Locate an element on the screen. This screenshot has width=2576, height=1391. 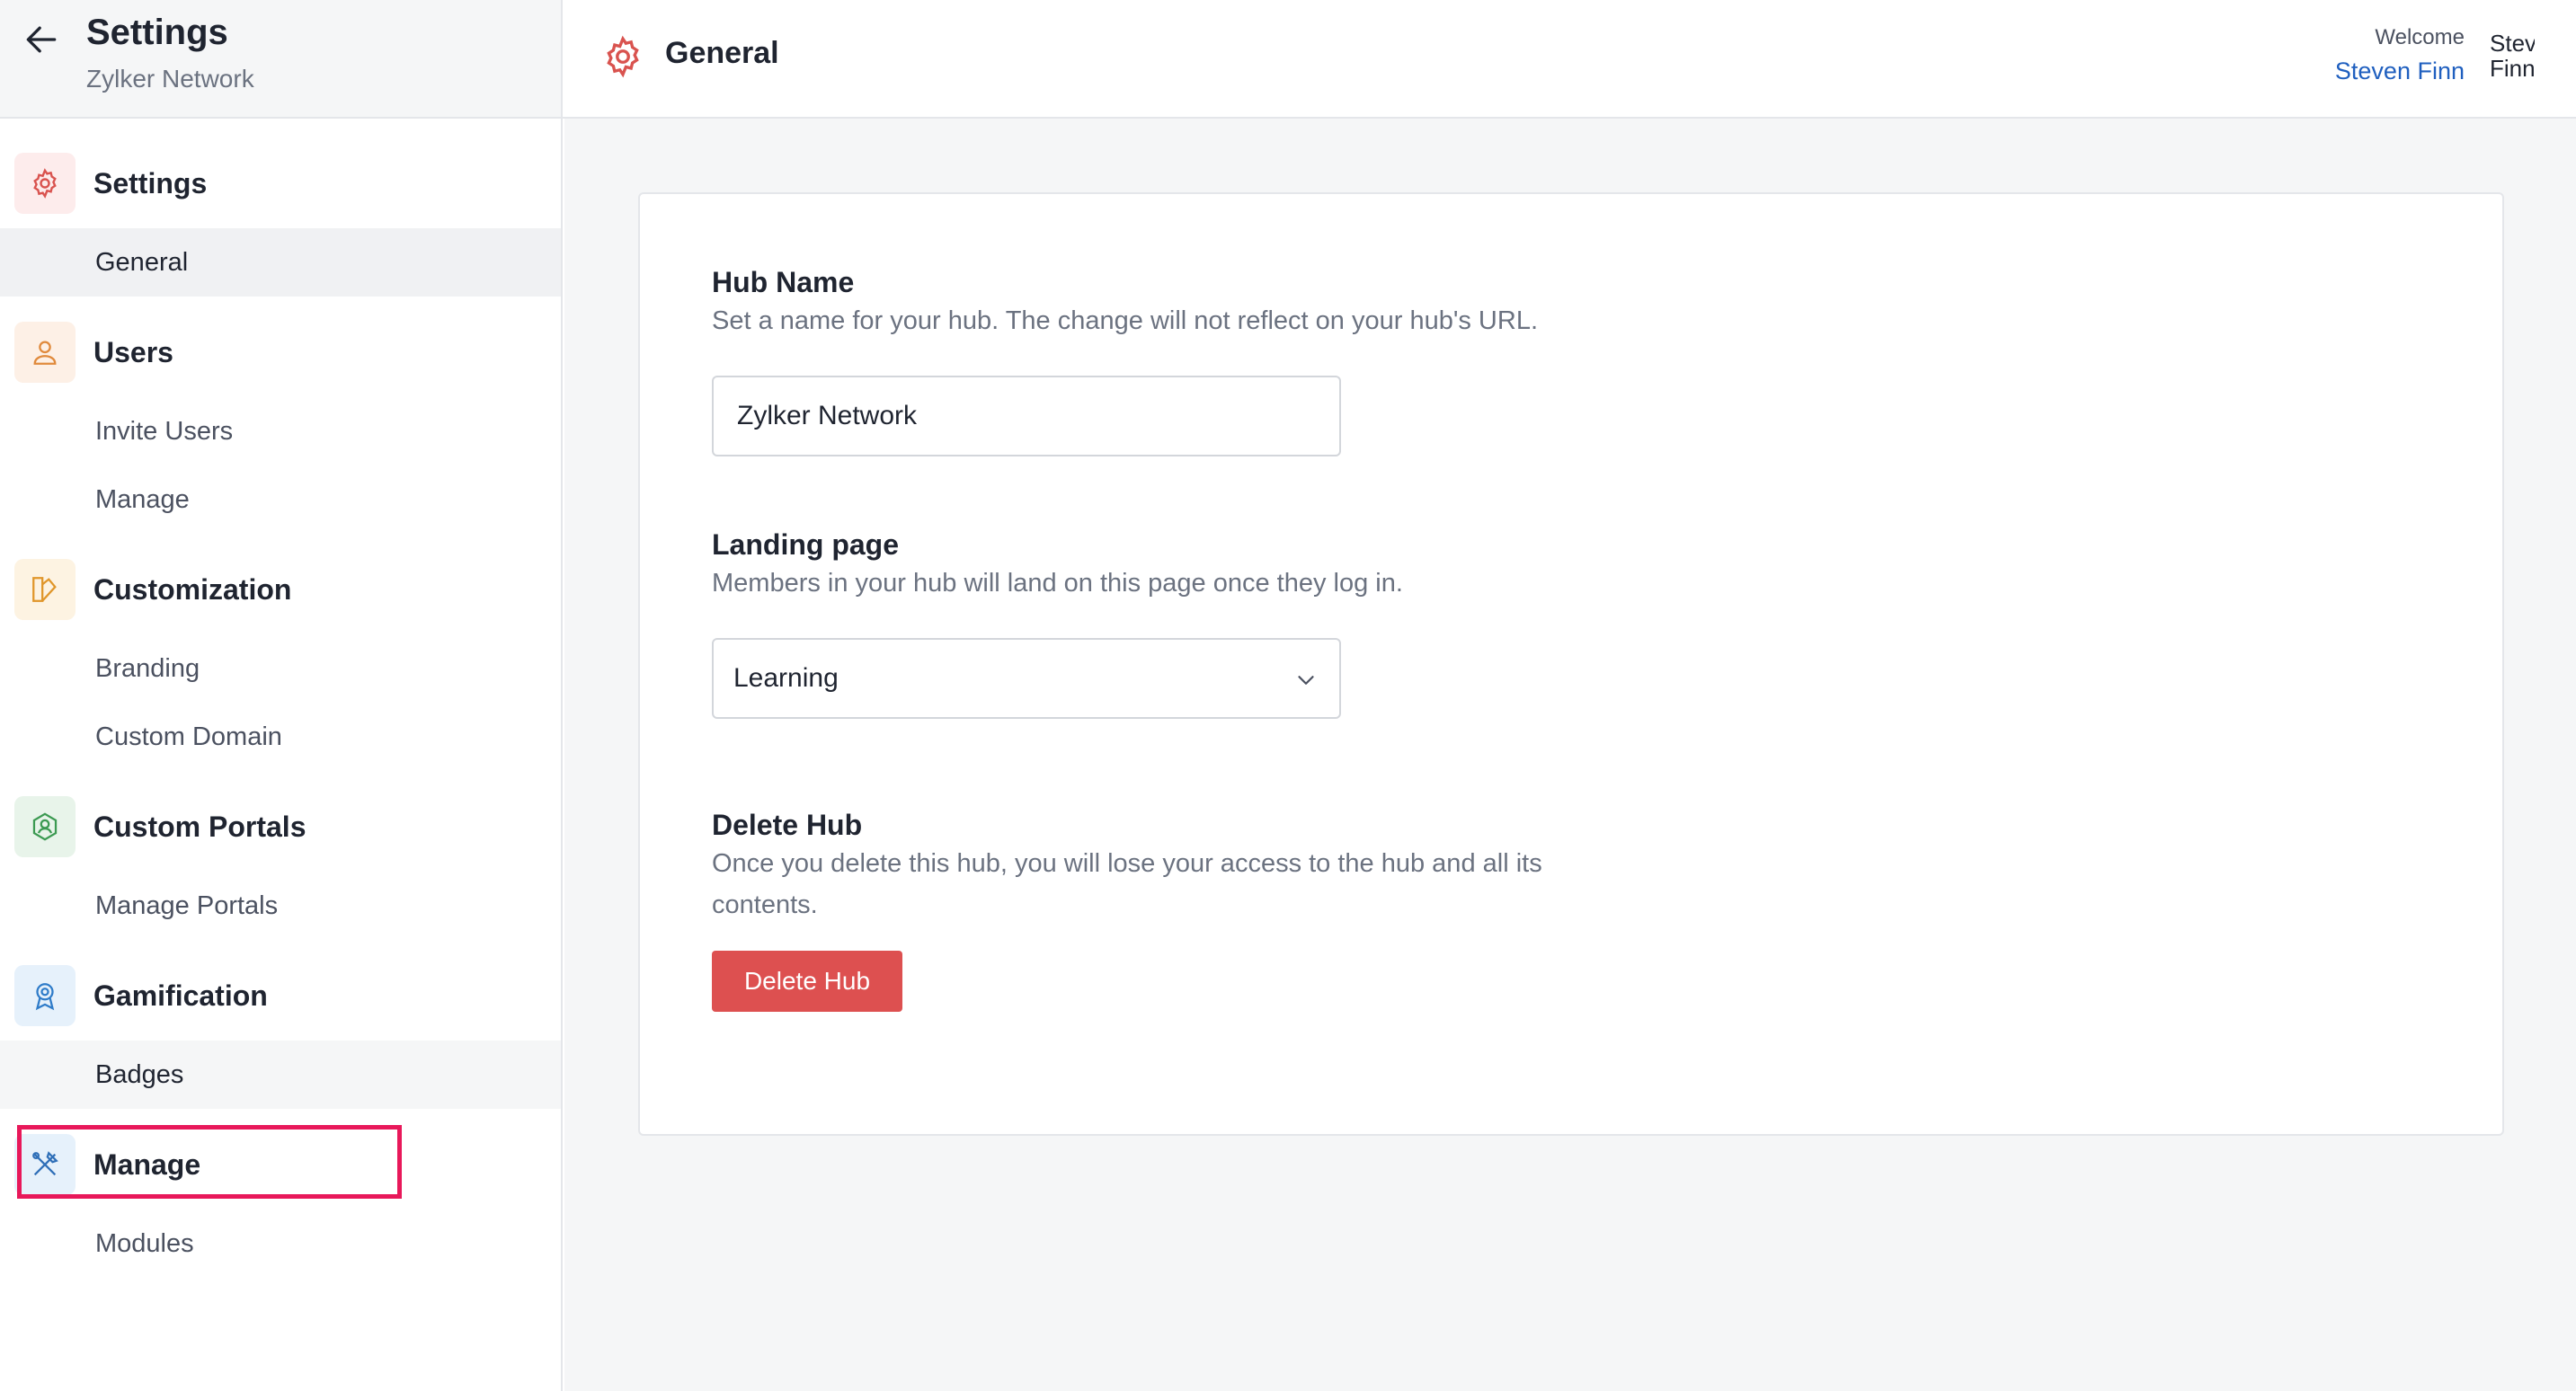
sidebar-item-label: Invite Users is located at coordinates (164, 431).